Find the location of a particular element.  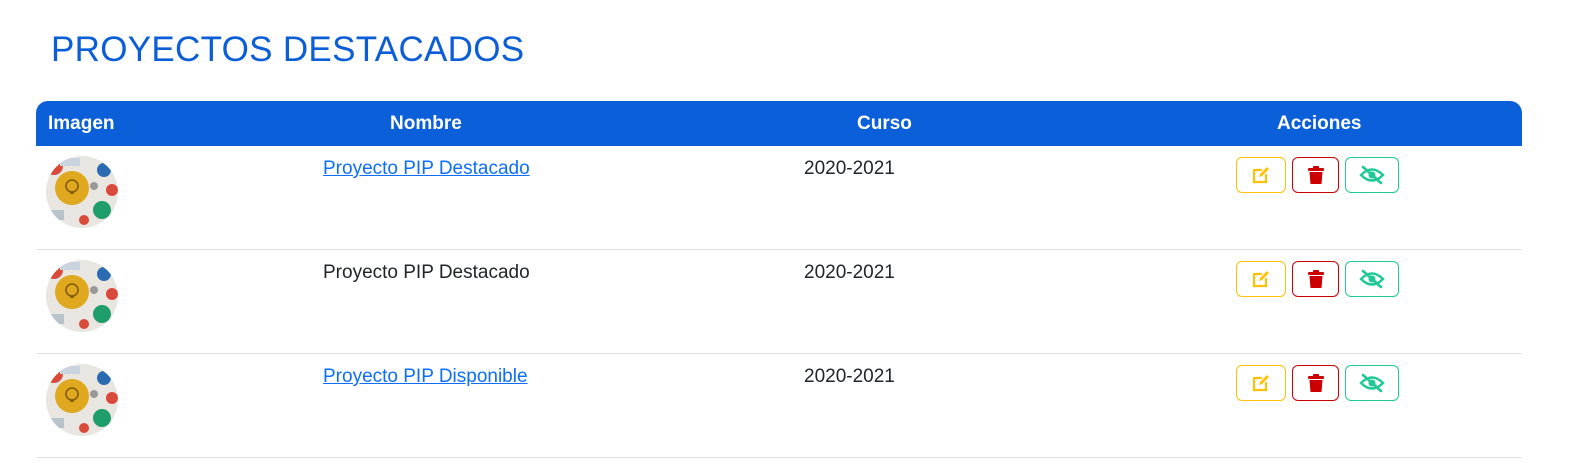

header-actions: Acciones is located at coordinates (1319, 123).